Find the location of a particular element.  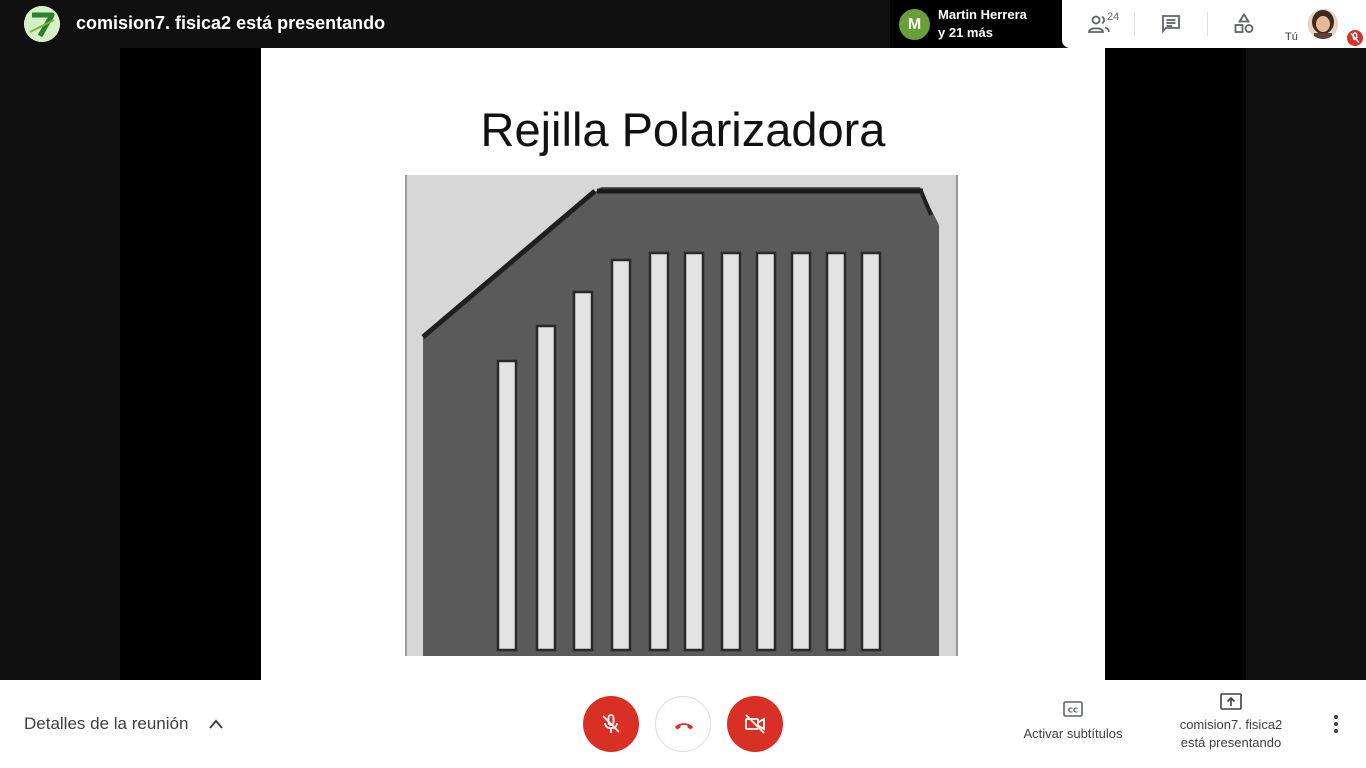

self-label: Tú is located at coordinates (1291, 37).